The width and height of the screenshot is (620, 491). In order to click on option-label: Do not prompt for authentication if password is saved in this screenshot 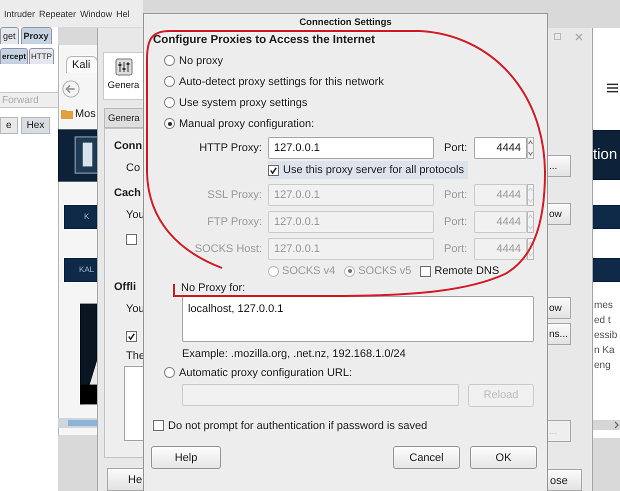, I will do `click(298, 426)`.